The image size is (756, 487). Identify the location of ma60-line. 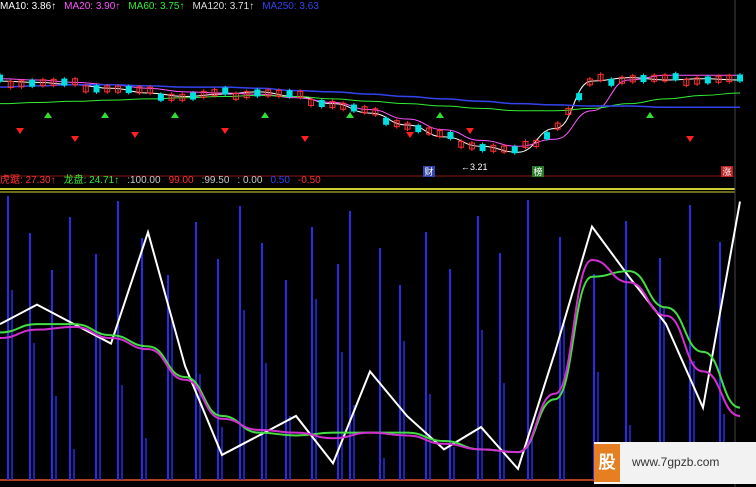
(370, 102).